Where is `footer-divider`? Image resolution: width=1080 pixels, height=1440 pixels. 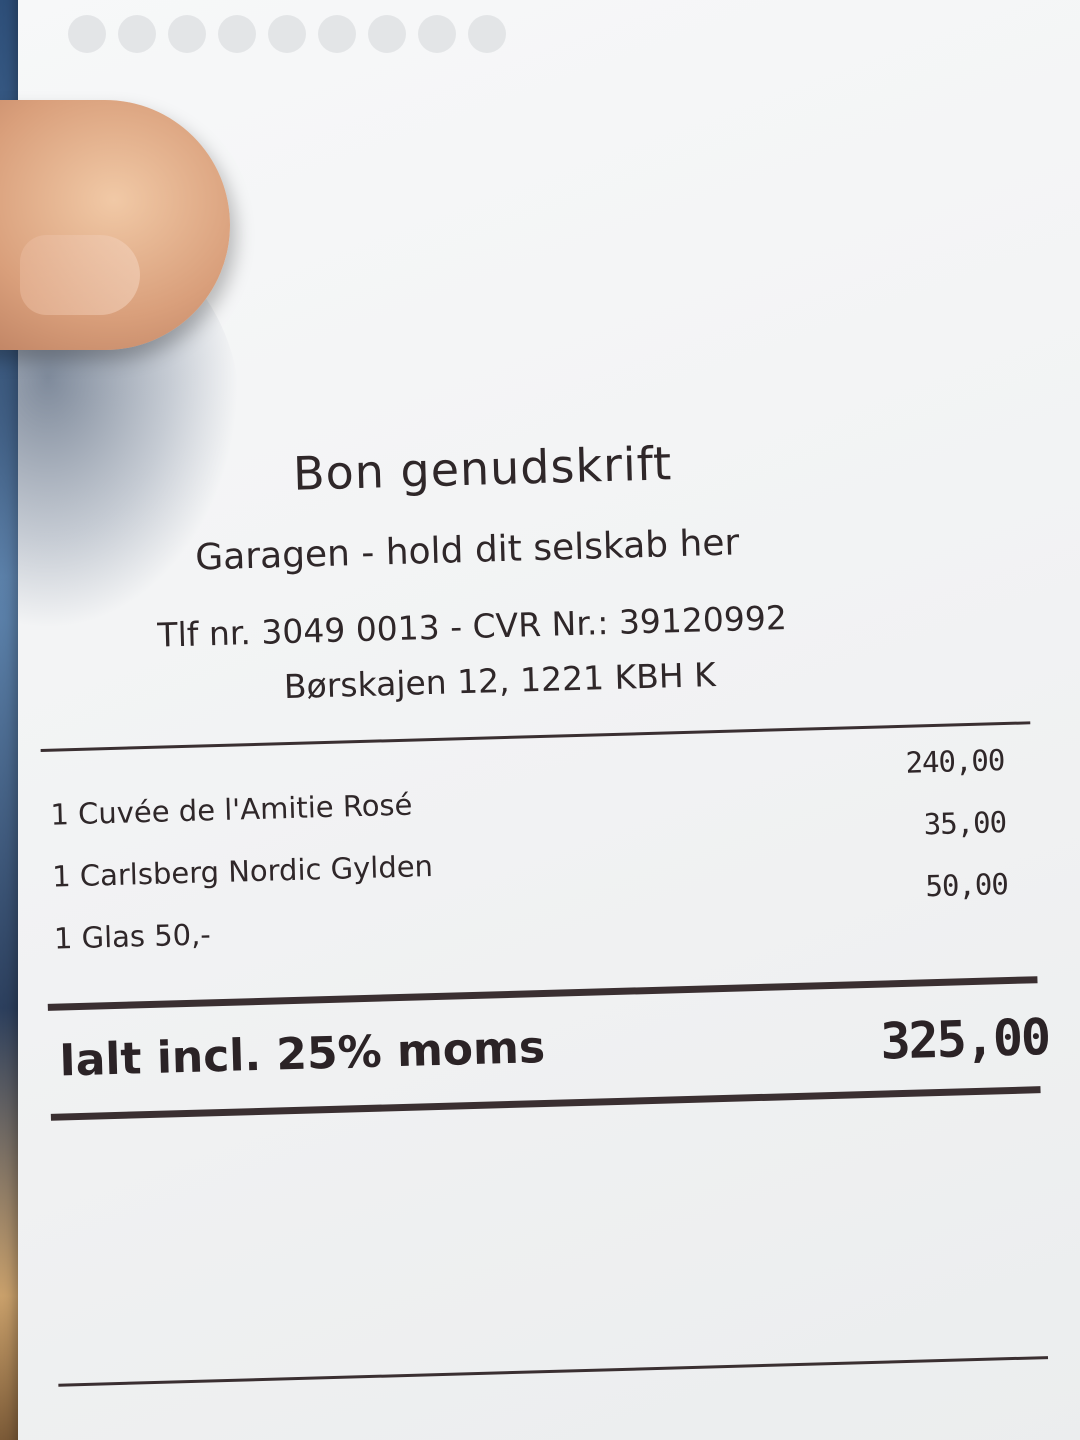
footer-divider is located at coordinates (553, 1371).